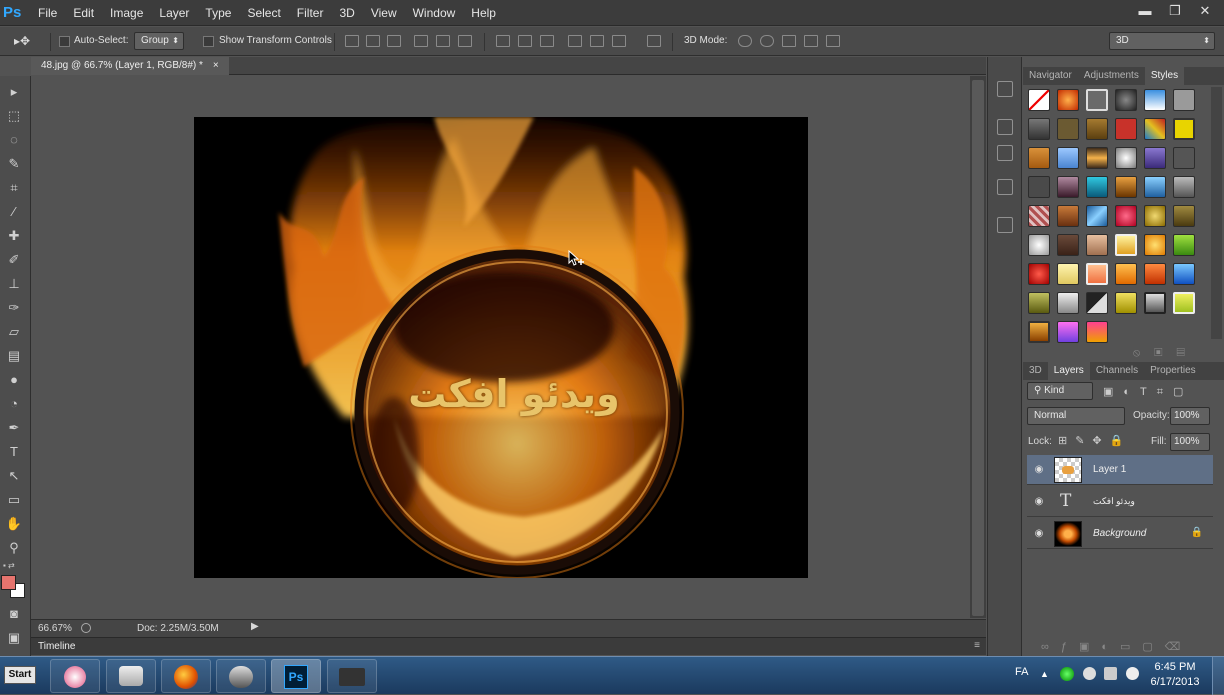 Image resolution: width=1224 pixels, height=695 pixels. I want to click on status-share-icon, so click(86, 628).